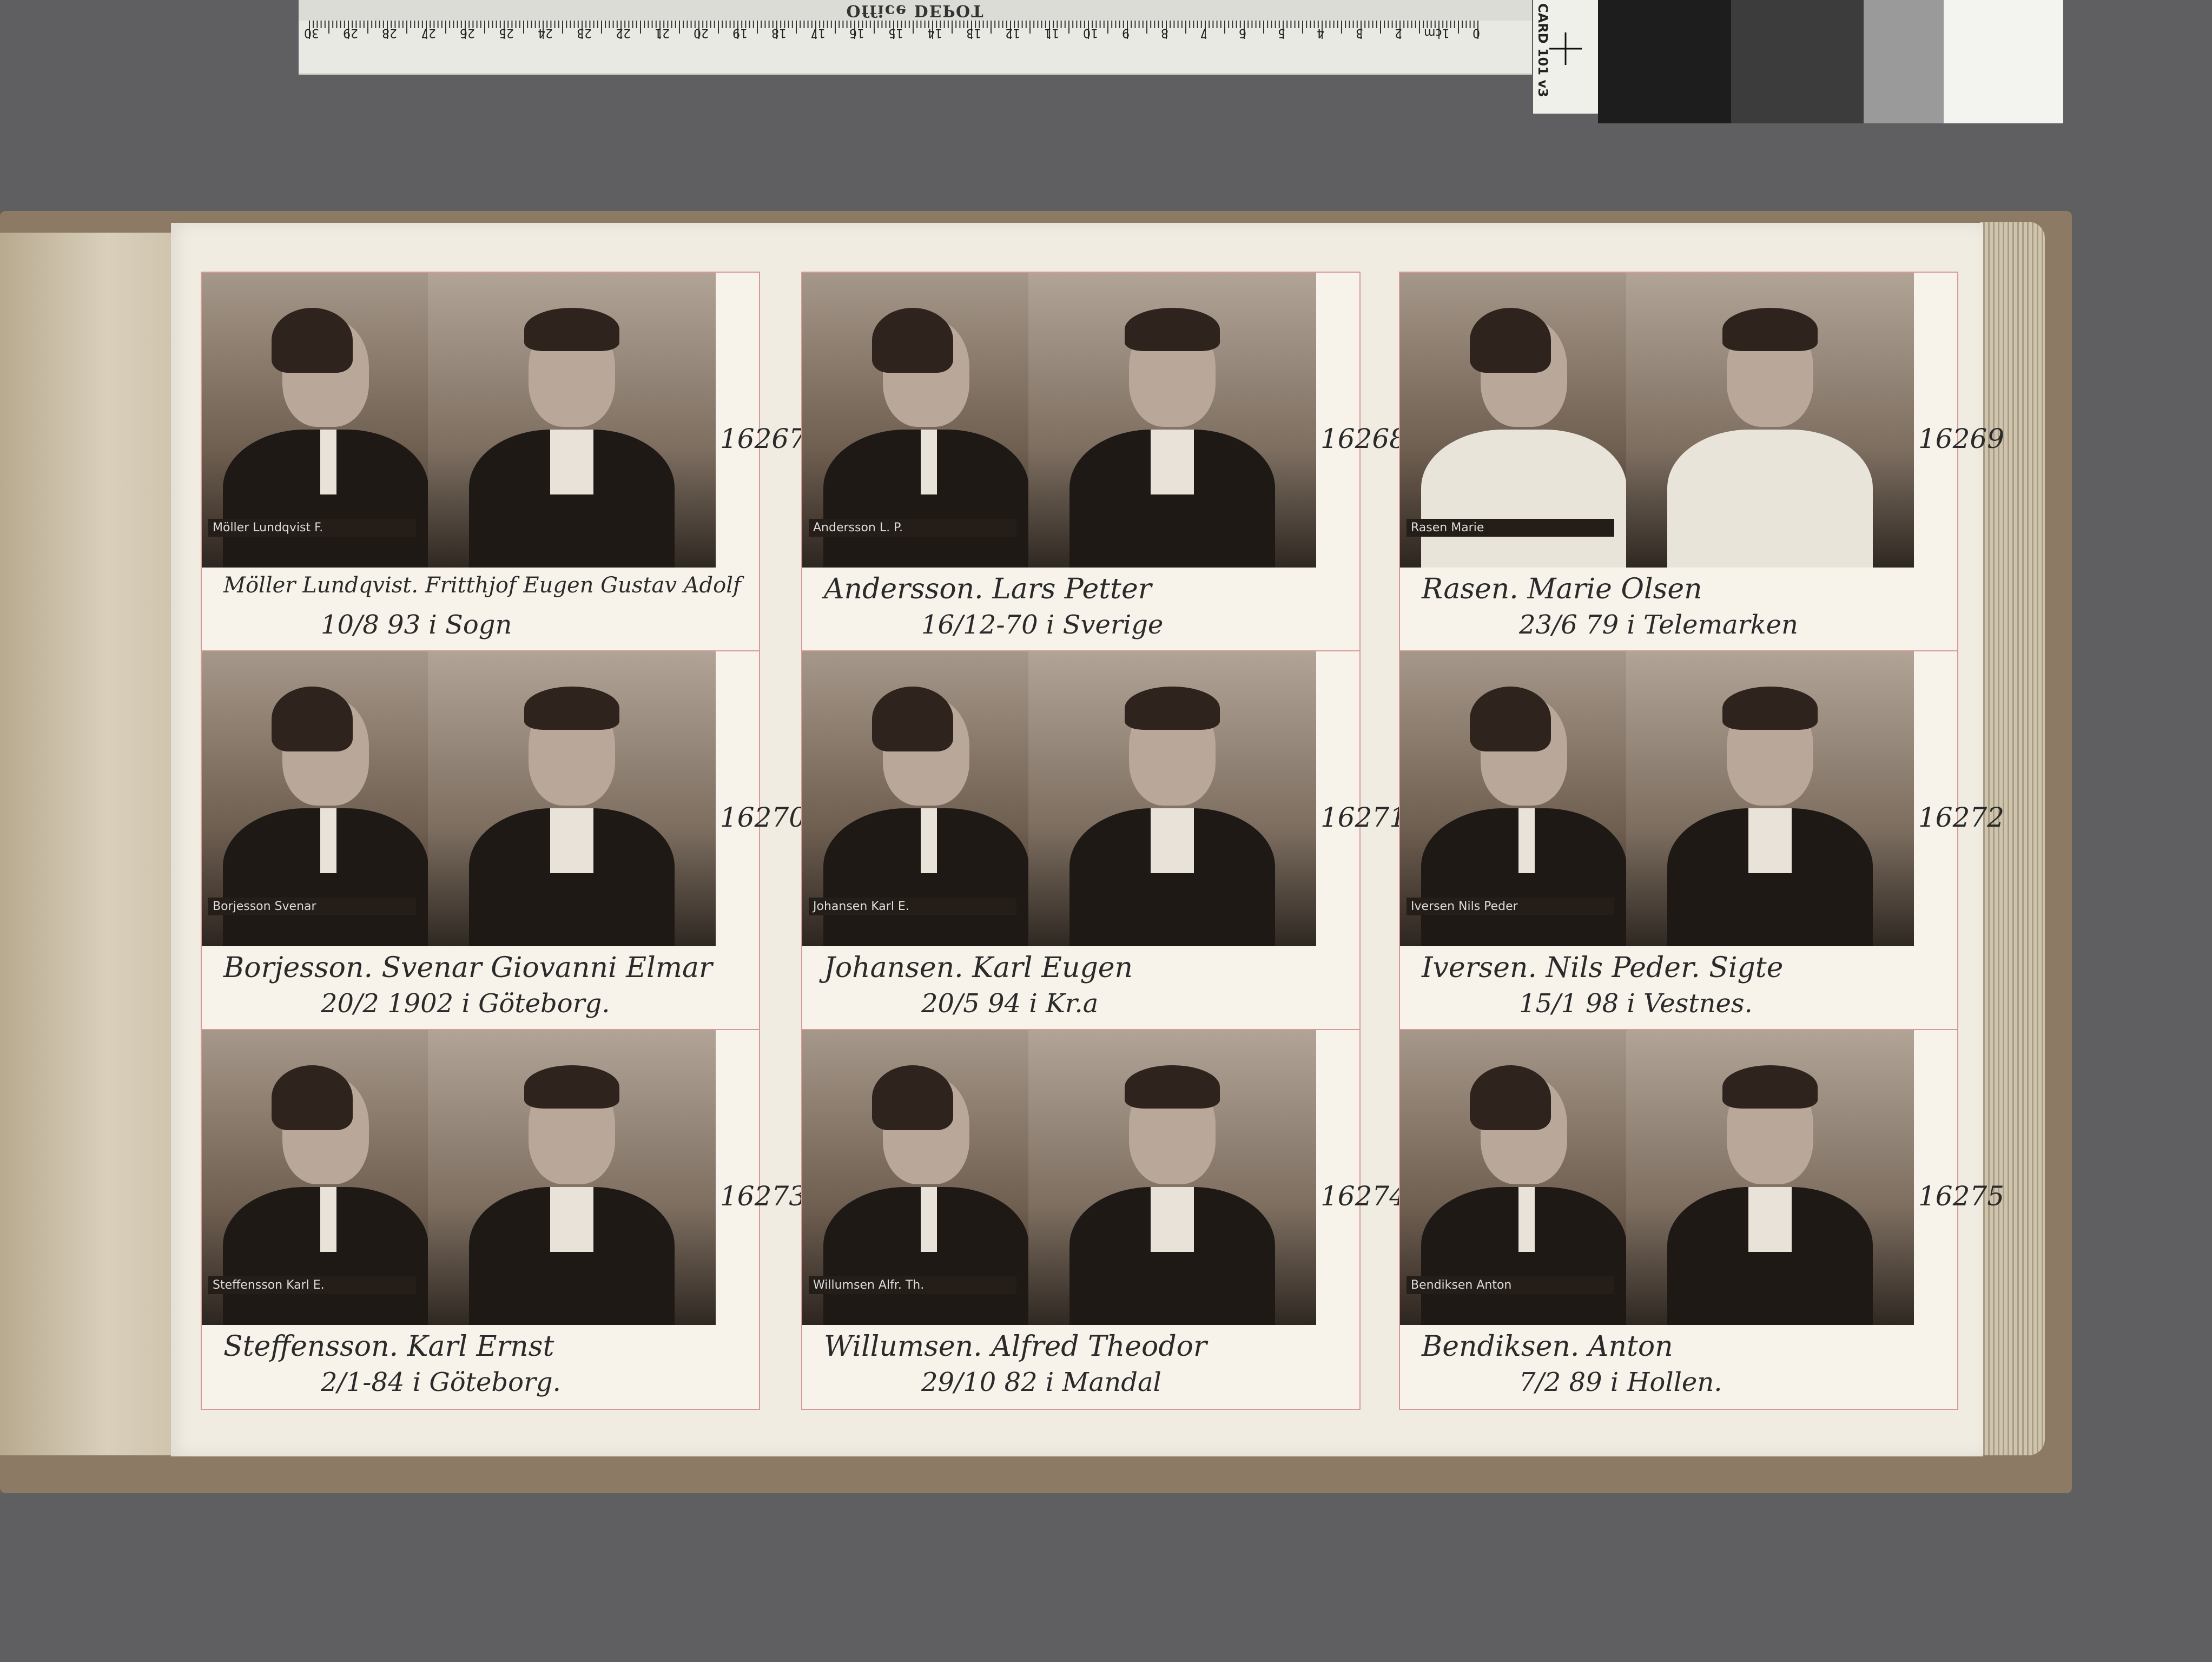  Describe the element at coordinates (350, 32) in the screenshot. I see `ruler-number: 29` at that location.